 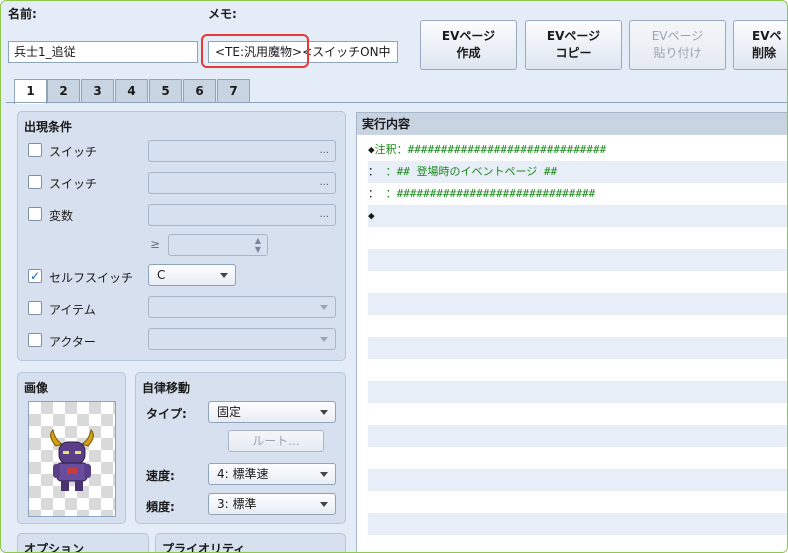 What do you see at coordinates (272, 504) in the screenshot?
I see `frequency-select: 3: 標準` at bounding box center [272, 504].